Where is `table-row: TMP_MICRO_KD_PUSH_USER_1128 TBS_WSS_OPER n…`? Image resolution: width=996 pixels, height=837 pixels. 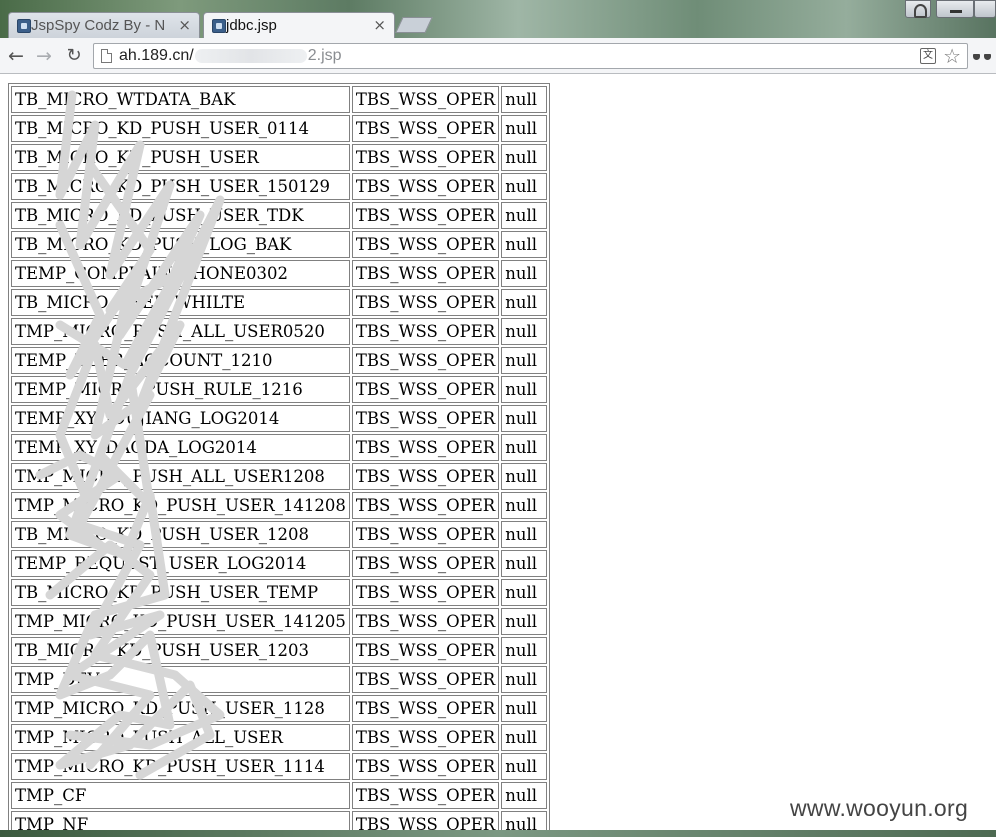
table-row: TMP_MICRO_KD_PUSH_USER_1128 TBS_WSS_OPER n… is located at coordinates (279, 708).